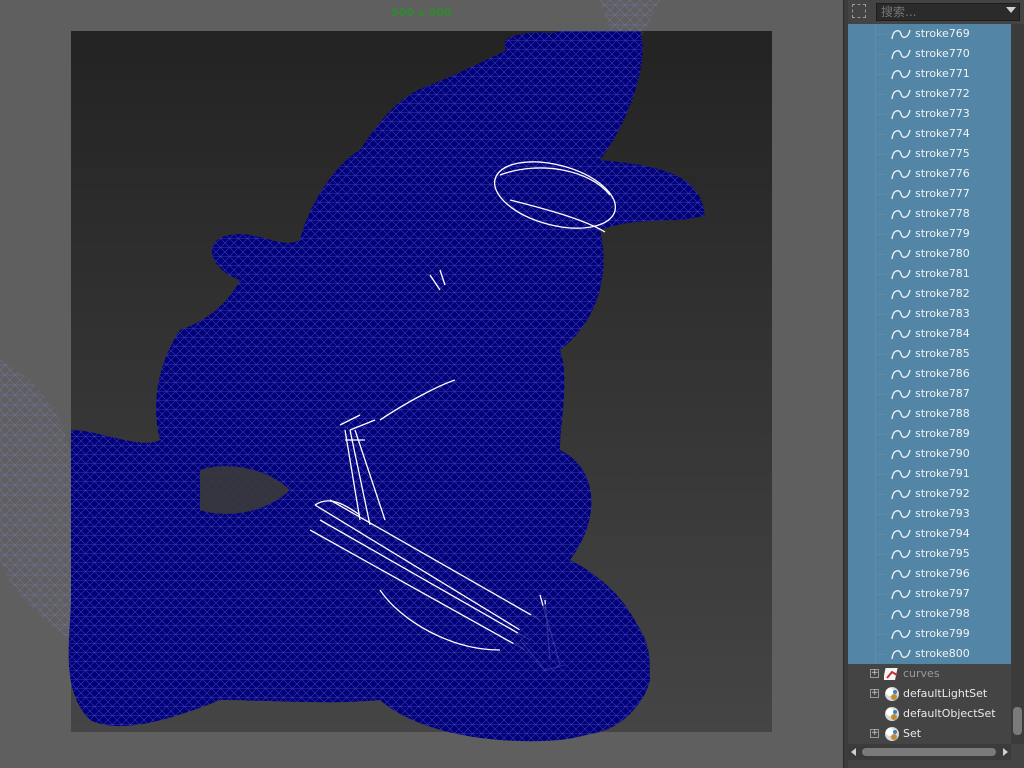 This screenshot has height=768, width=1024. What do you see at coordinates (929, 354) in the screenshot?
I see `outliner-item-stroke: stroke785` at bounding box center [929, 354].